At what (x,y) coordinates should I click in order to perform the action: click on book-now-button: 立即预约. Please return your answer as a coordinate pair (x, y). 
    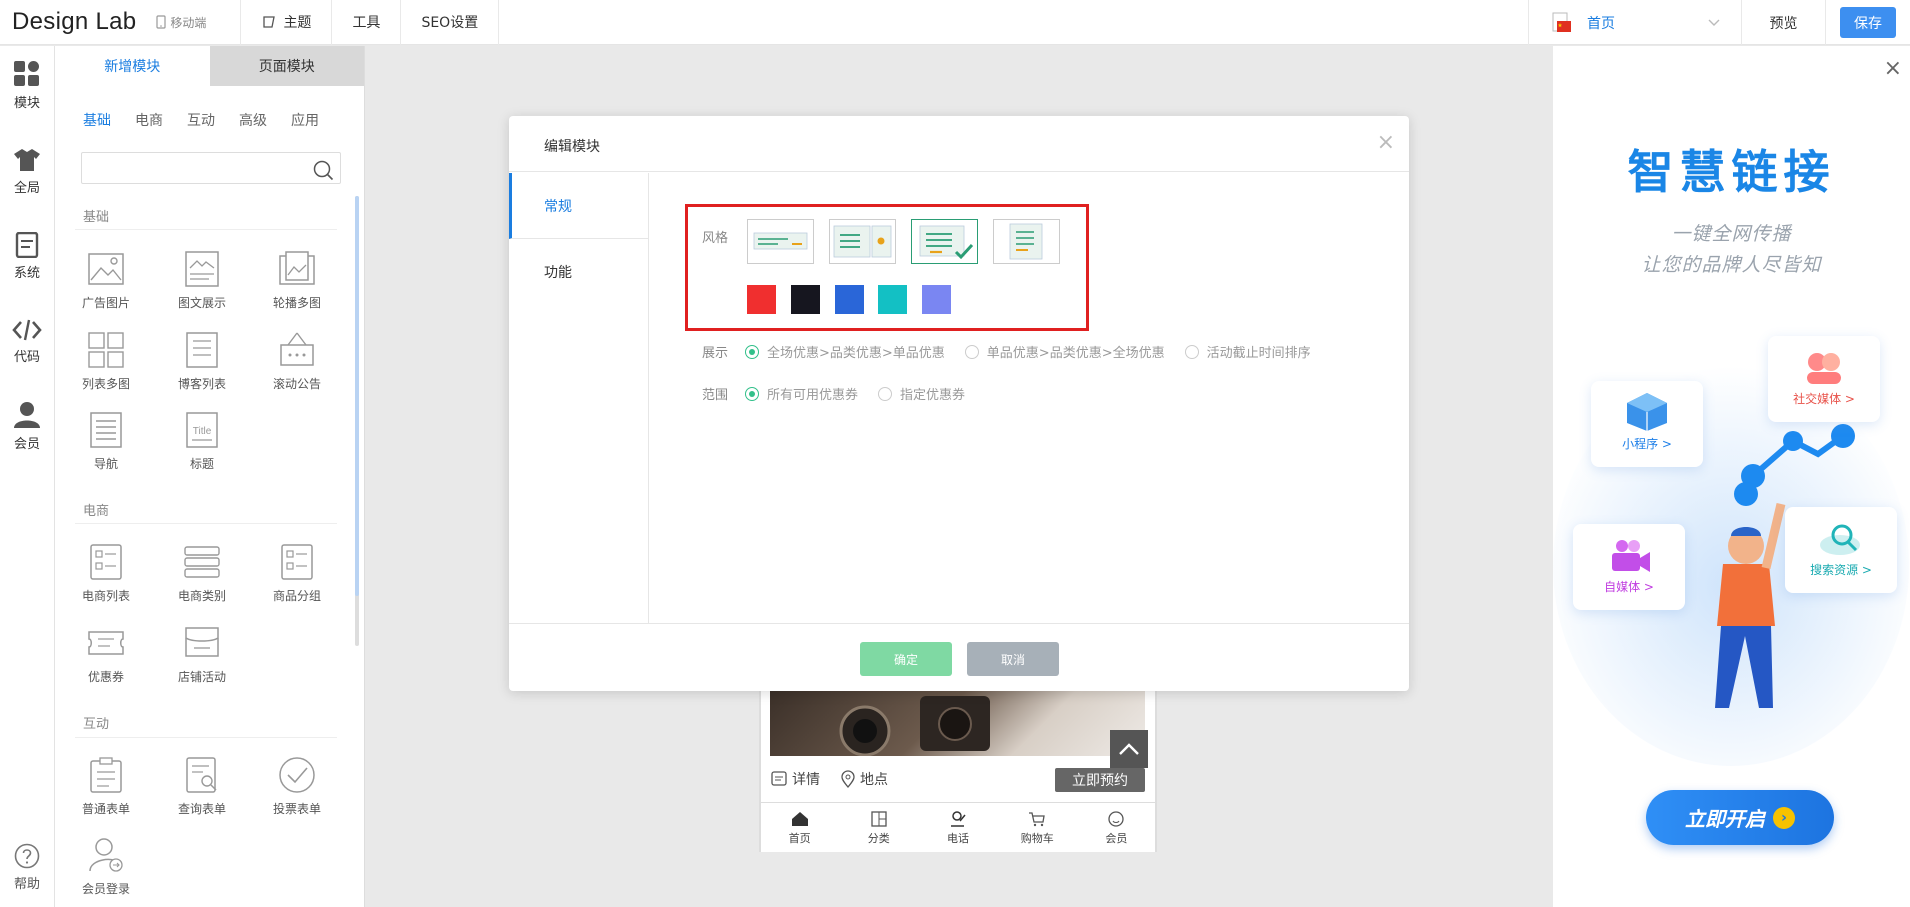
    Looking at the image, I should click on (1100, 780).